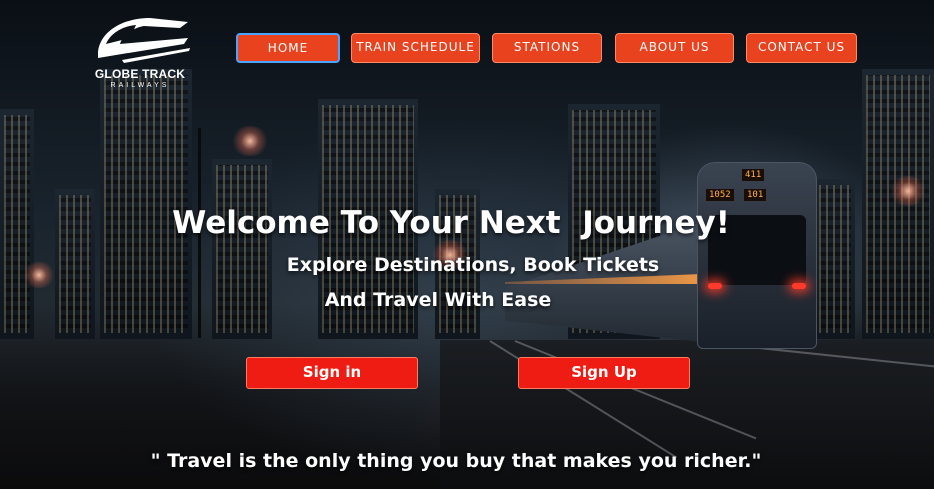  I want to click on train-sign: 411, so click(753, 175).